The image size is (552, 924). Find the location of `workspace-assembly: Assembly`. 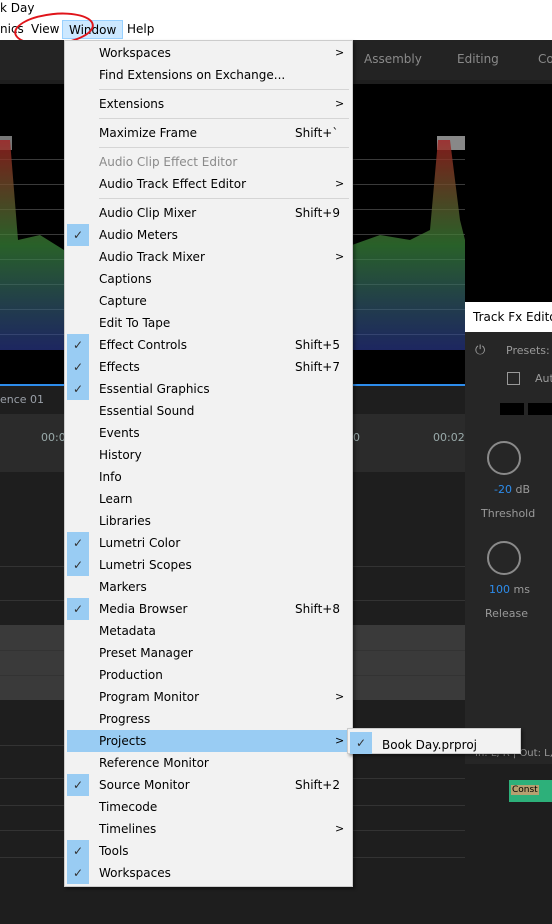

workspace-assembly: Assembly is located at coordinates (393, 59).